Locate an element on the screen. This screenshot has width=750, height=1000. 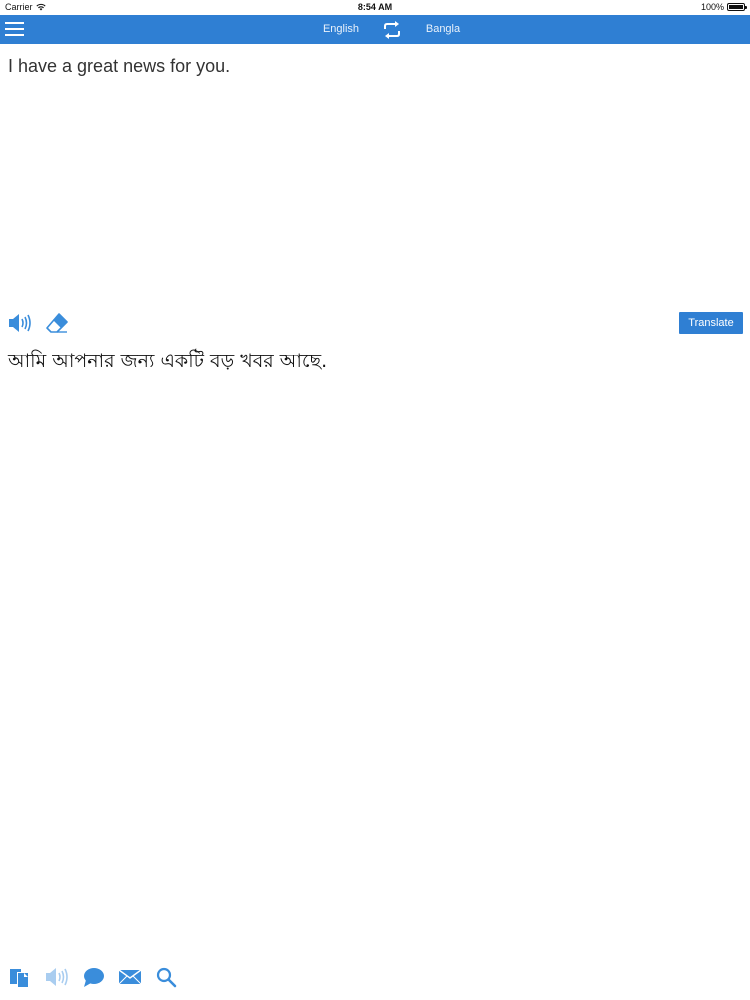
status-time: 8:54 AM is located at coordinates (375, 7).